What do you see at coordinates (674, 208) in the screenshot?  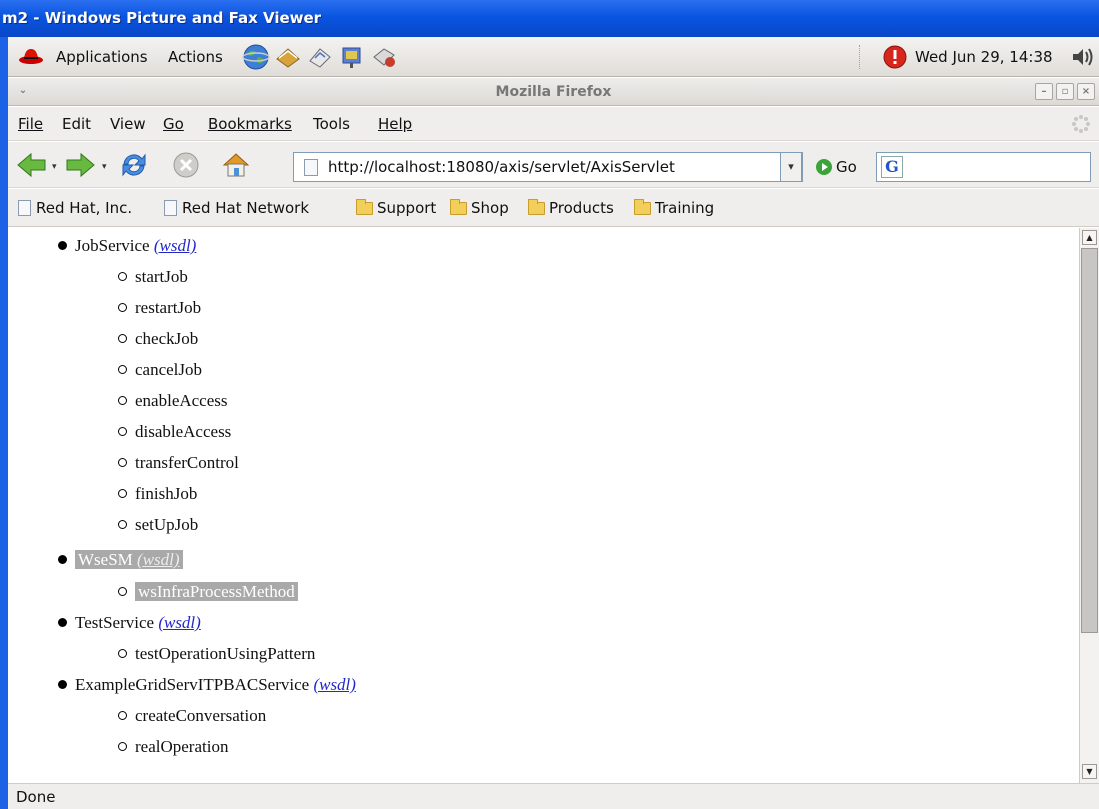 I see `bookmark-folder-training: Training` at bounding box center [674, 208].